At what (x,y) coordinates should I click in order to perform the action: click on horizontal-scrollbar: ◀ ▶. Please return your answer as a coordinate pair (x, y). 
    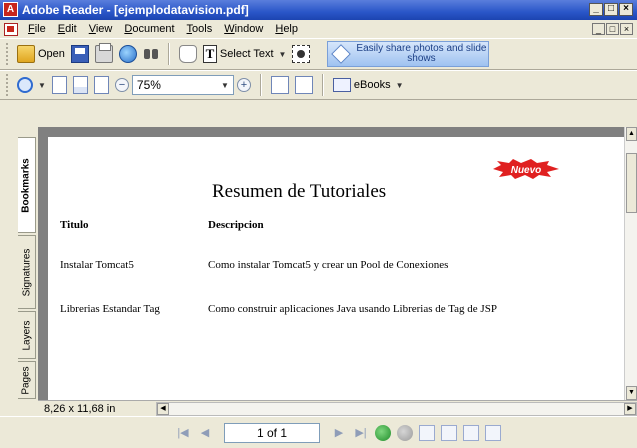
    Looking at the image, I should click on (396, 408).